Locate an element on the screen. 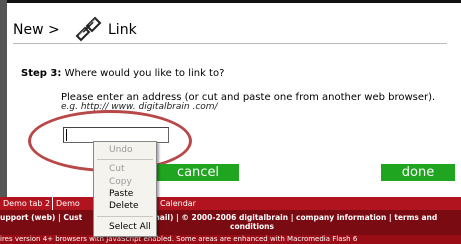  step-text: Where would you like to link to? is located at coordinates (144, 73).